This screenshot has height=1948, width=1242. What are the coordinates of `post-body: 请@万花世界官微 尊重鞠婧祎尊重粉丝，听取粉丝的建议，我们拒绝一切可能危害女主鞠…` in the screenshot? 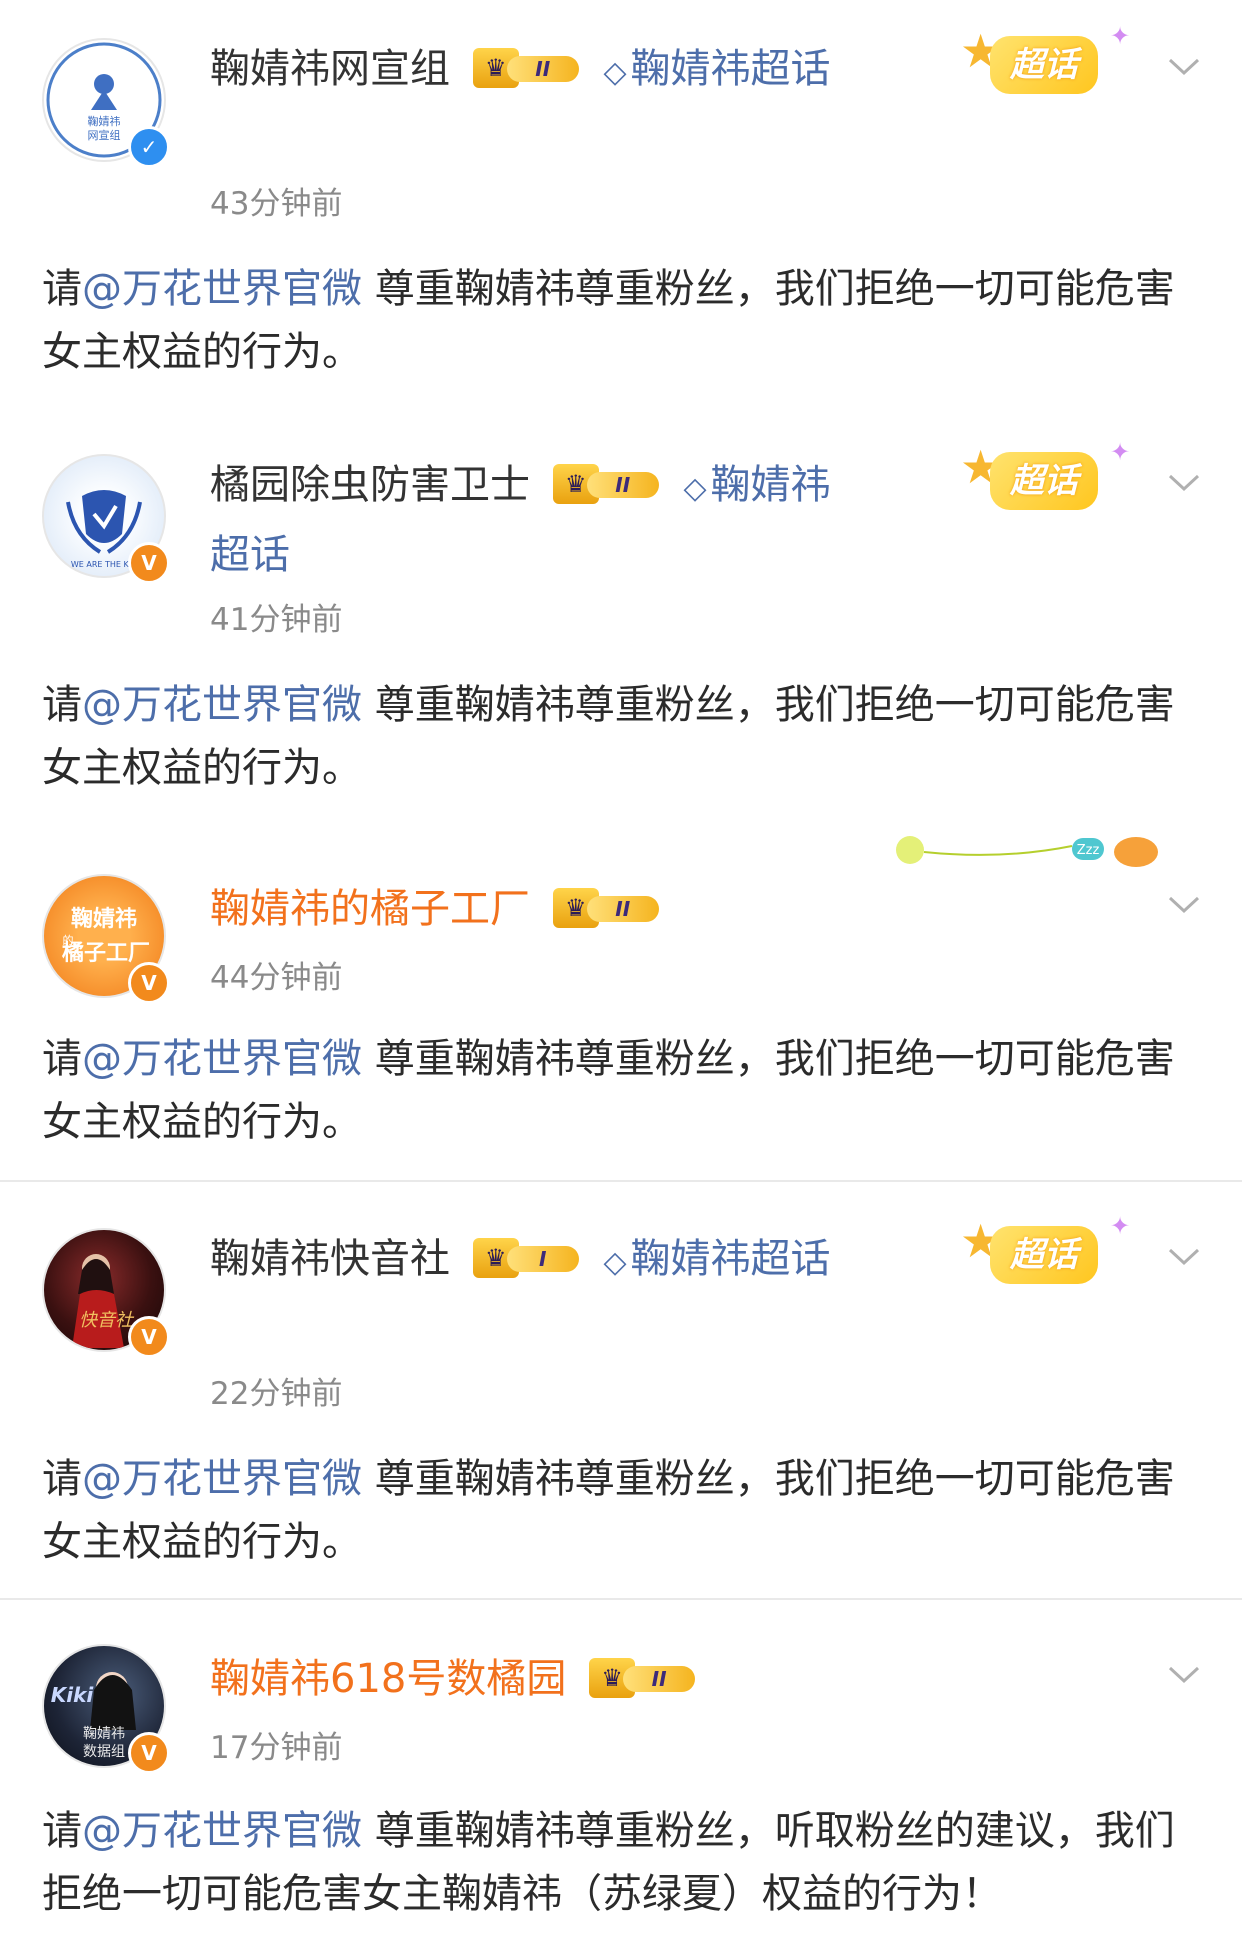 It's located at (622, 1863).